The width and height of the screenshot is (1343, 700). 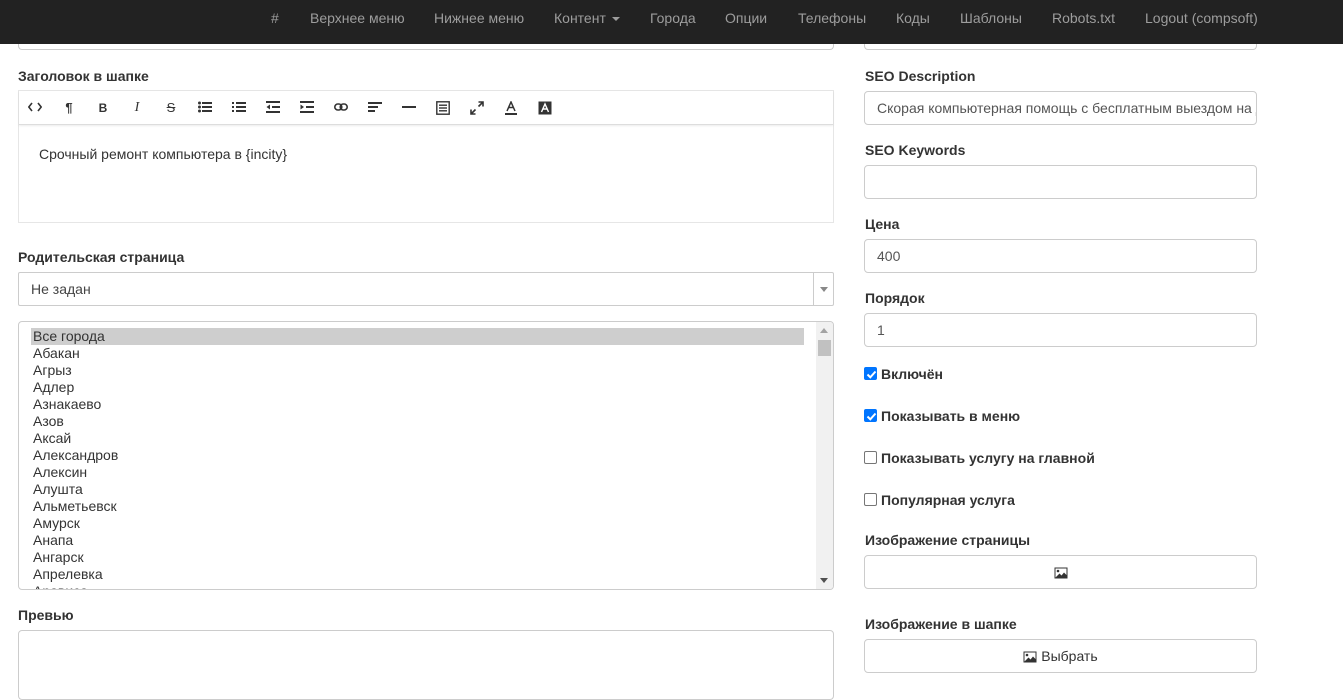 What do you see at coordinates (35, 108) in the screenshot?
I see `code-view-icon` at bounding box center [35, 108].